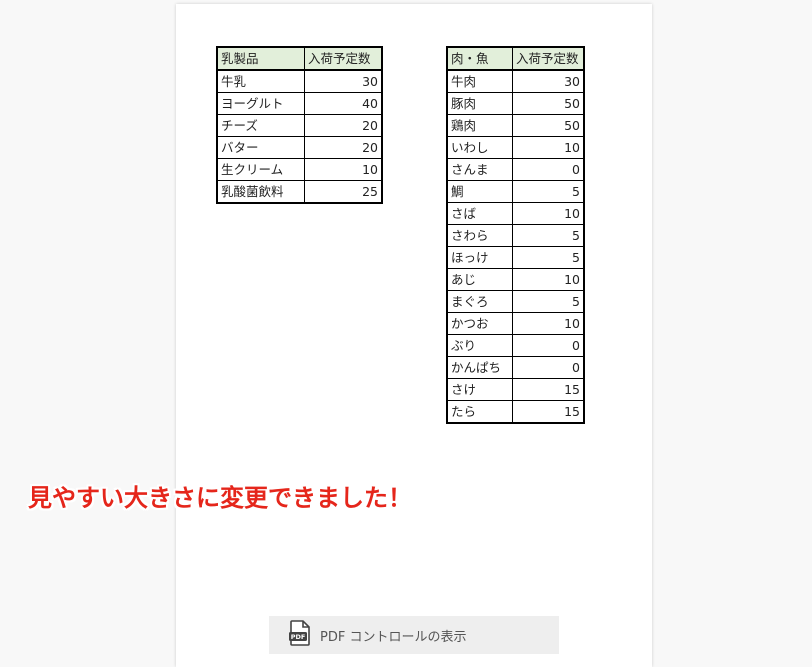  I want to click on caption-text: 見やすい大きさに変更できました！, so click(220, 498).